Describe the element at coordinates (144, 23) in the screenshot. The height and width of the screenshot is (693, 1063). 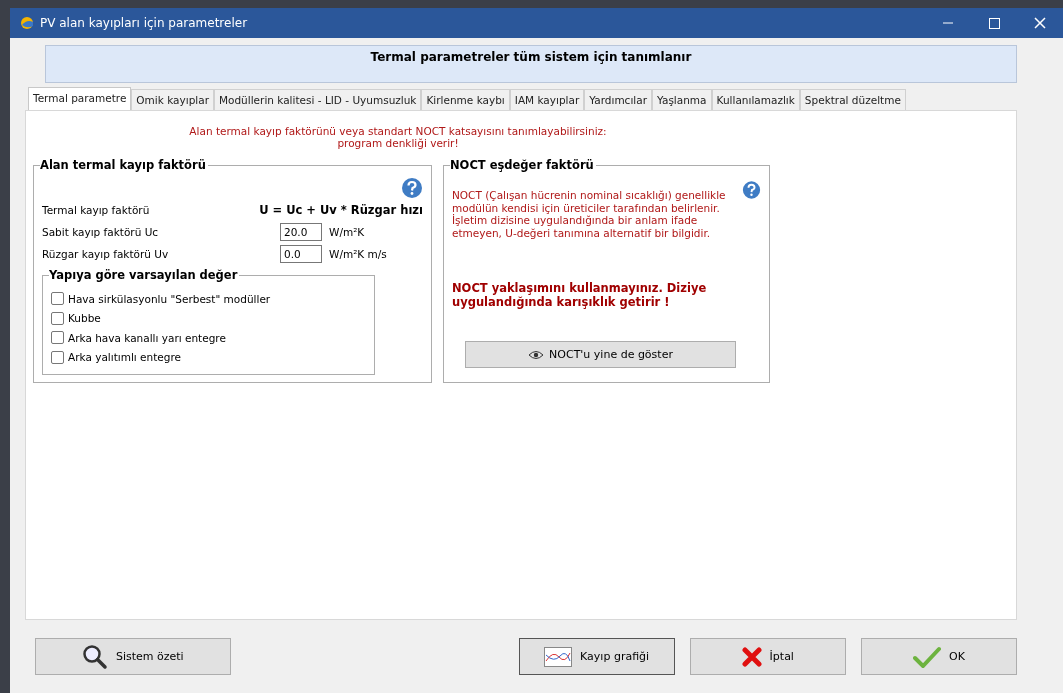
I see `window-title: PV alan kayıpları için parametreler` at that location.